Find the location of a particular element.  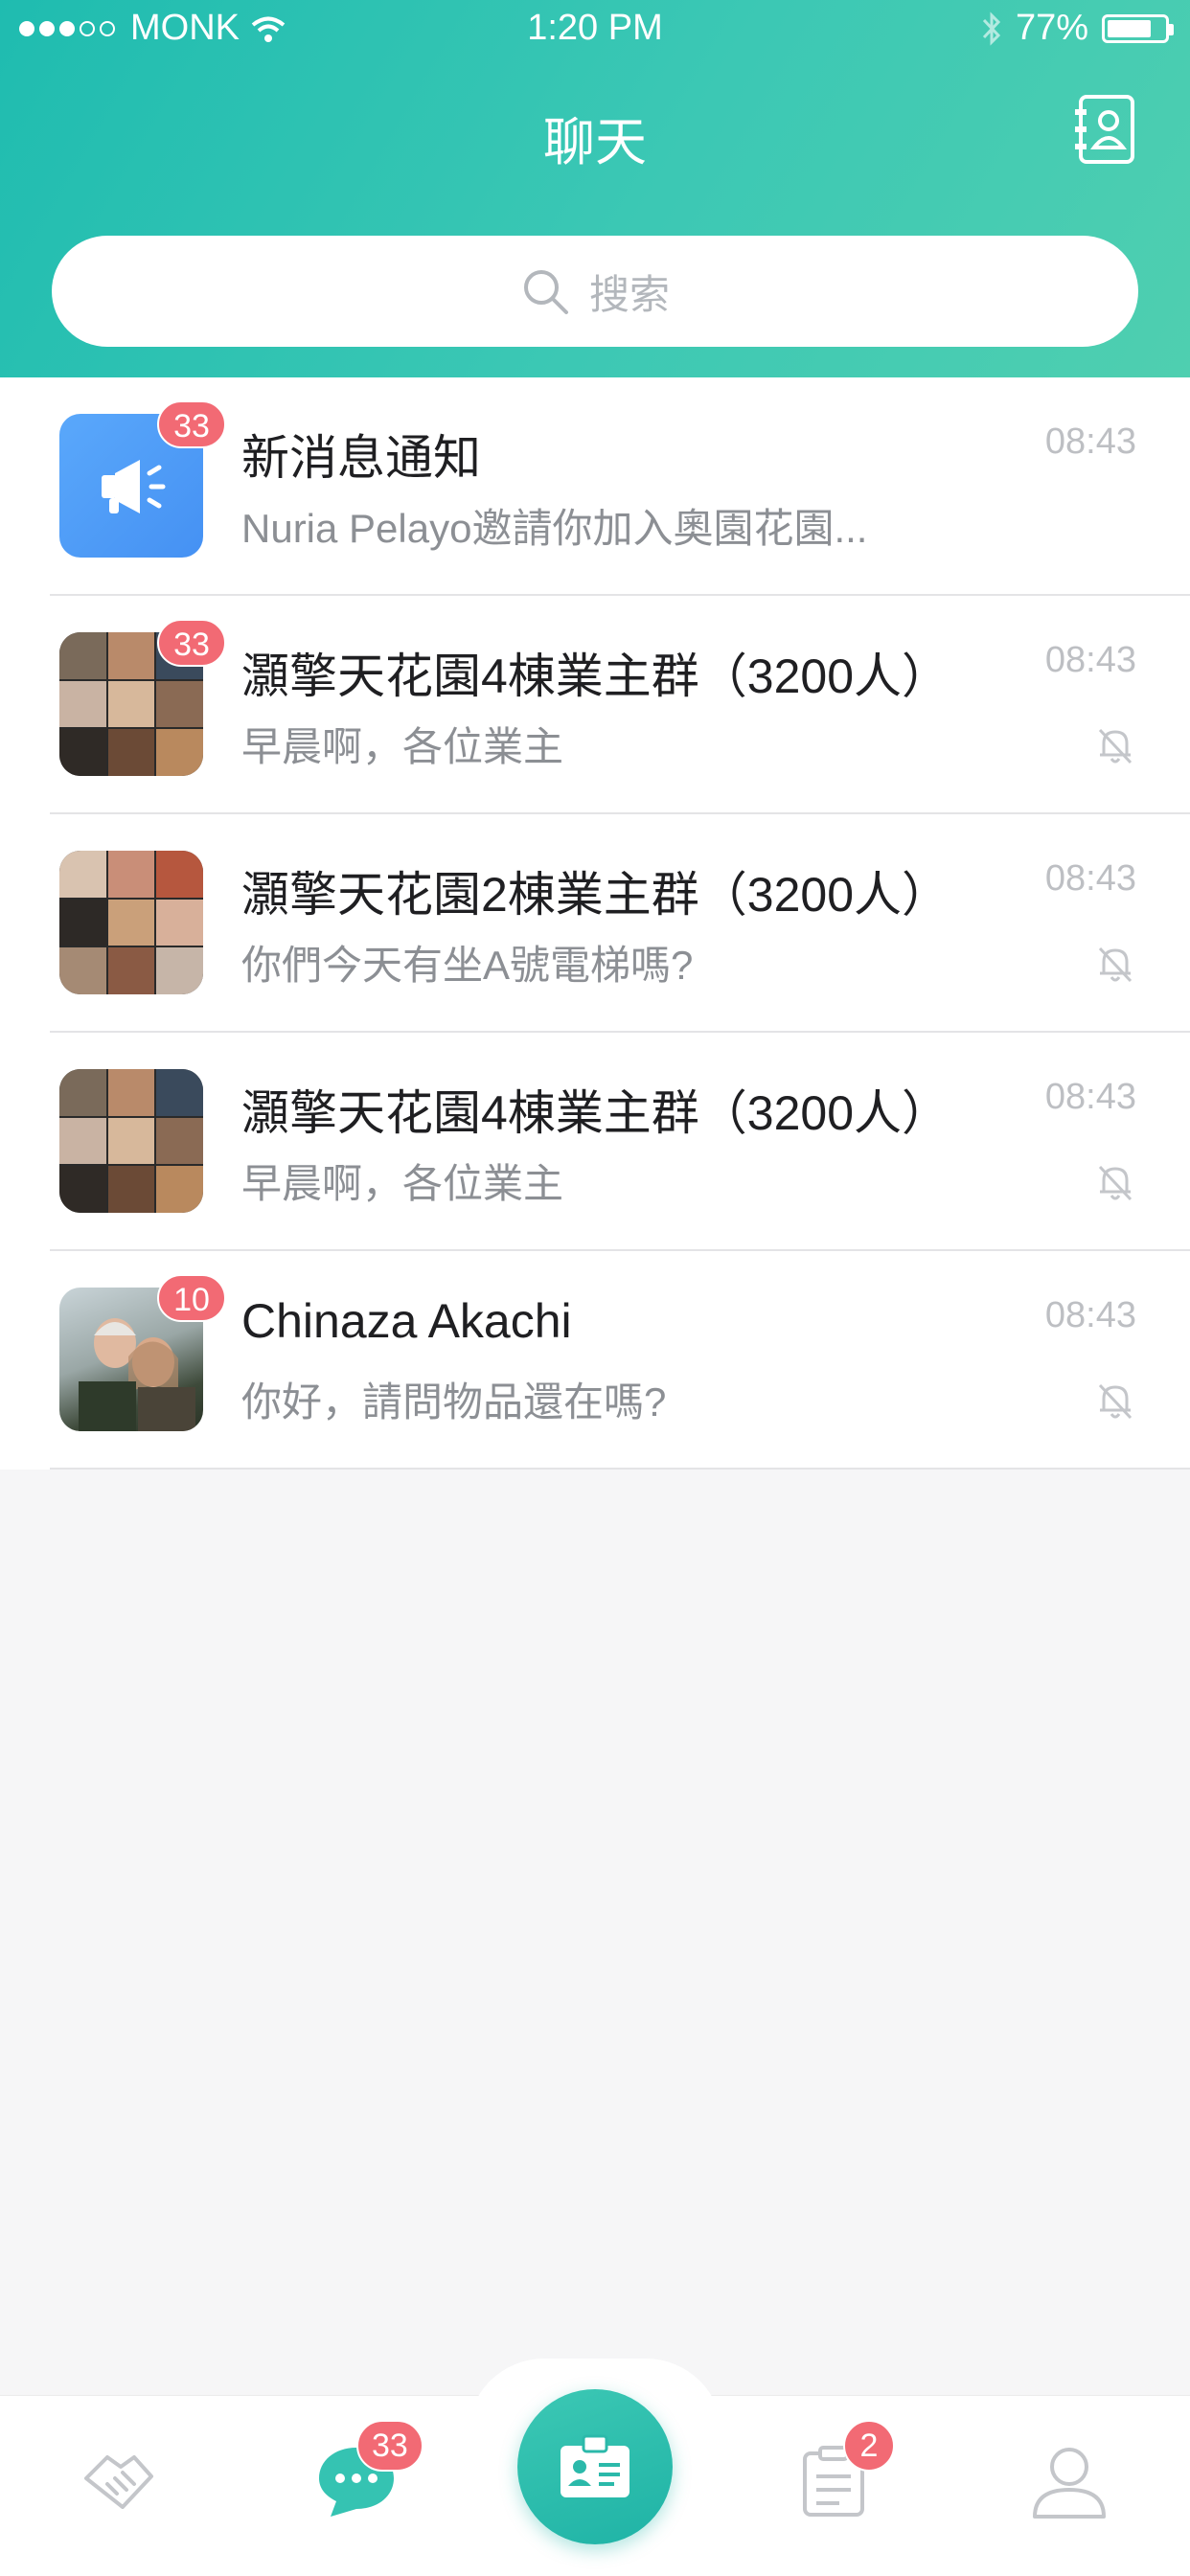

chat-row-group: 33 灝擎天花園4棟業主群（3200人） 早晨啊，各位業主 08:43 is located at coordinates (620, 705).